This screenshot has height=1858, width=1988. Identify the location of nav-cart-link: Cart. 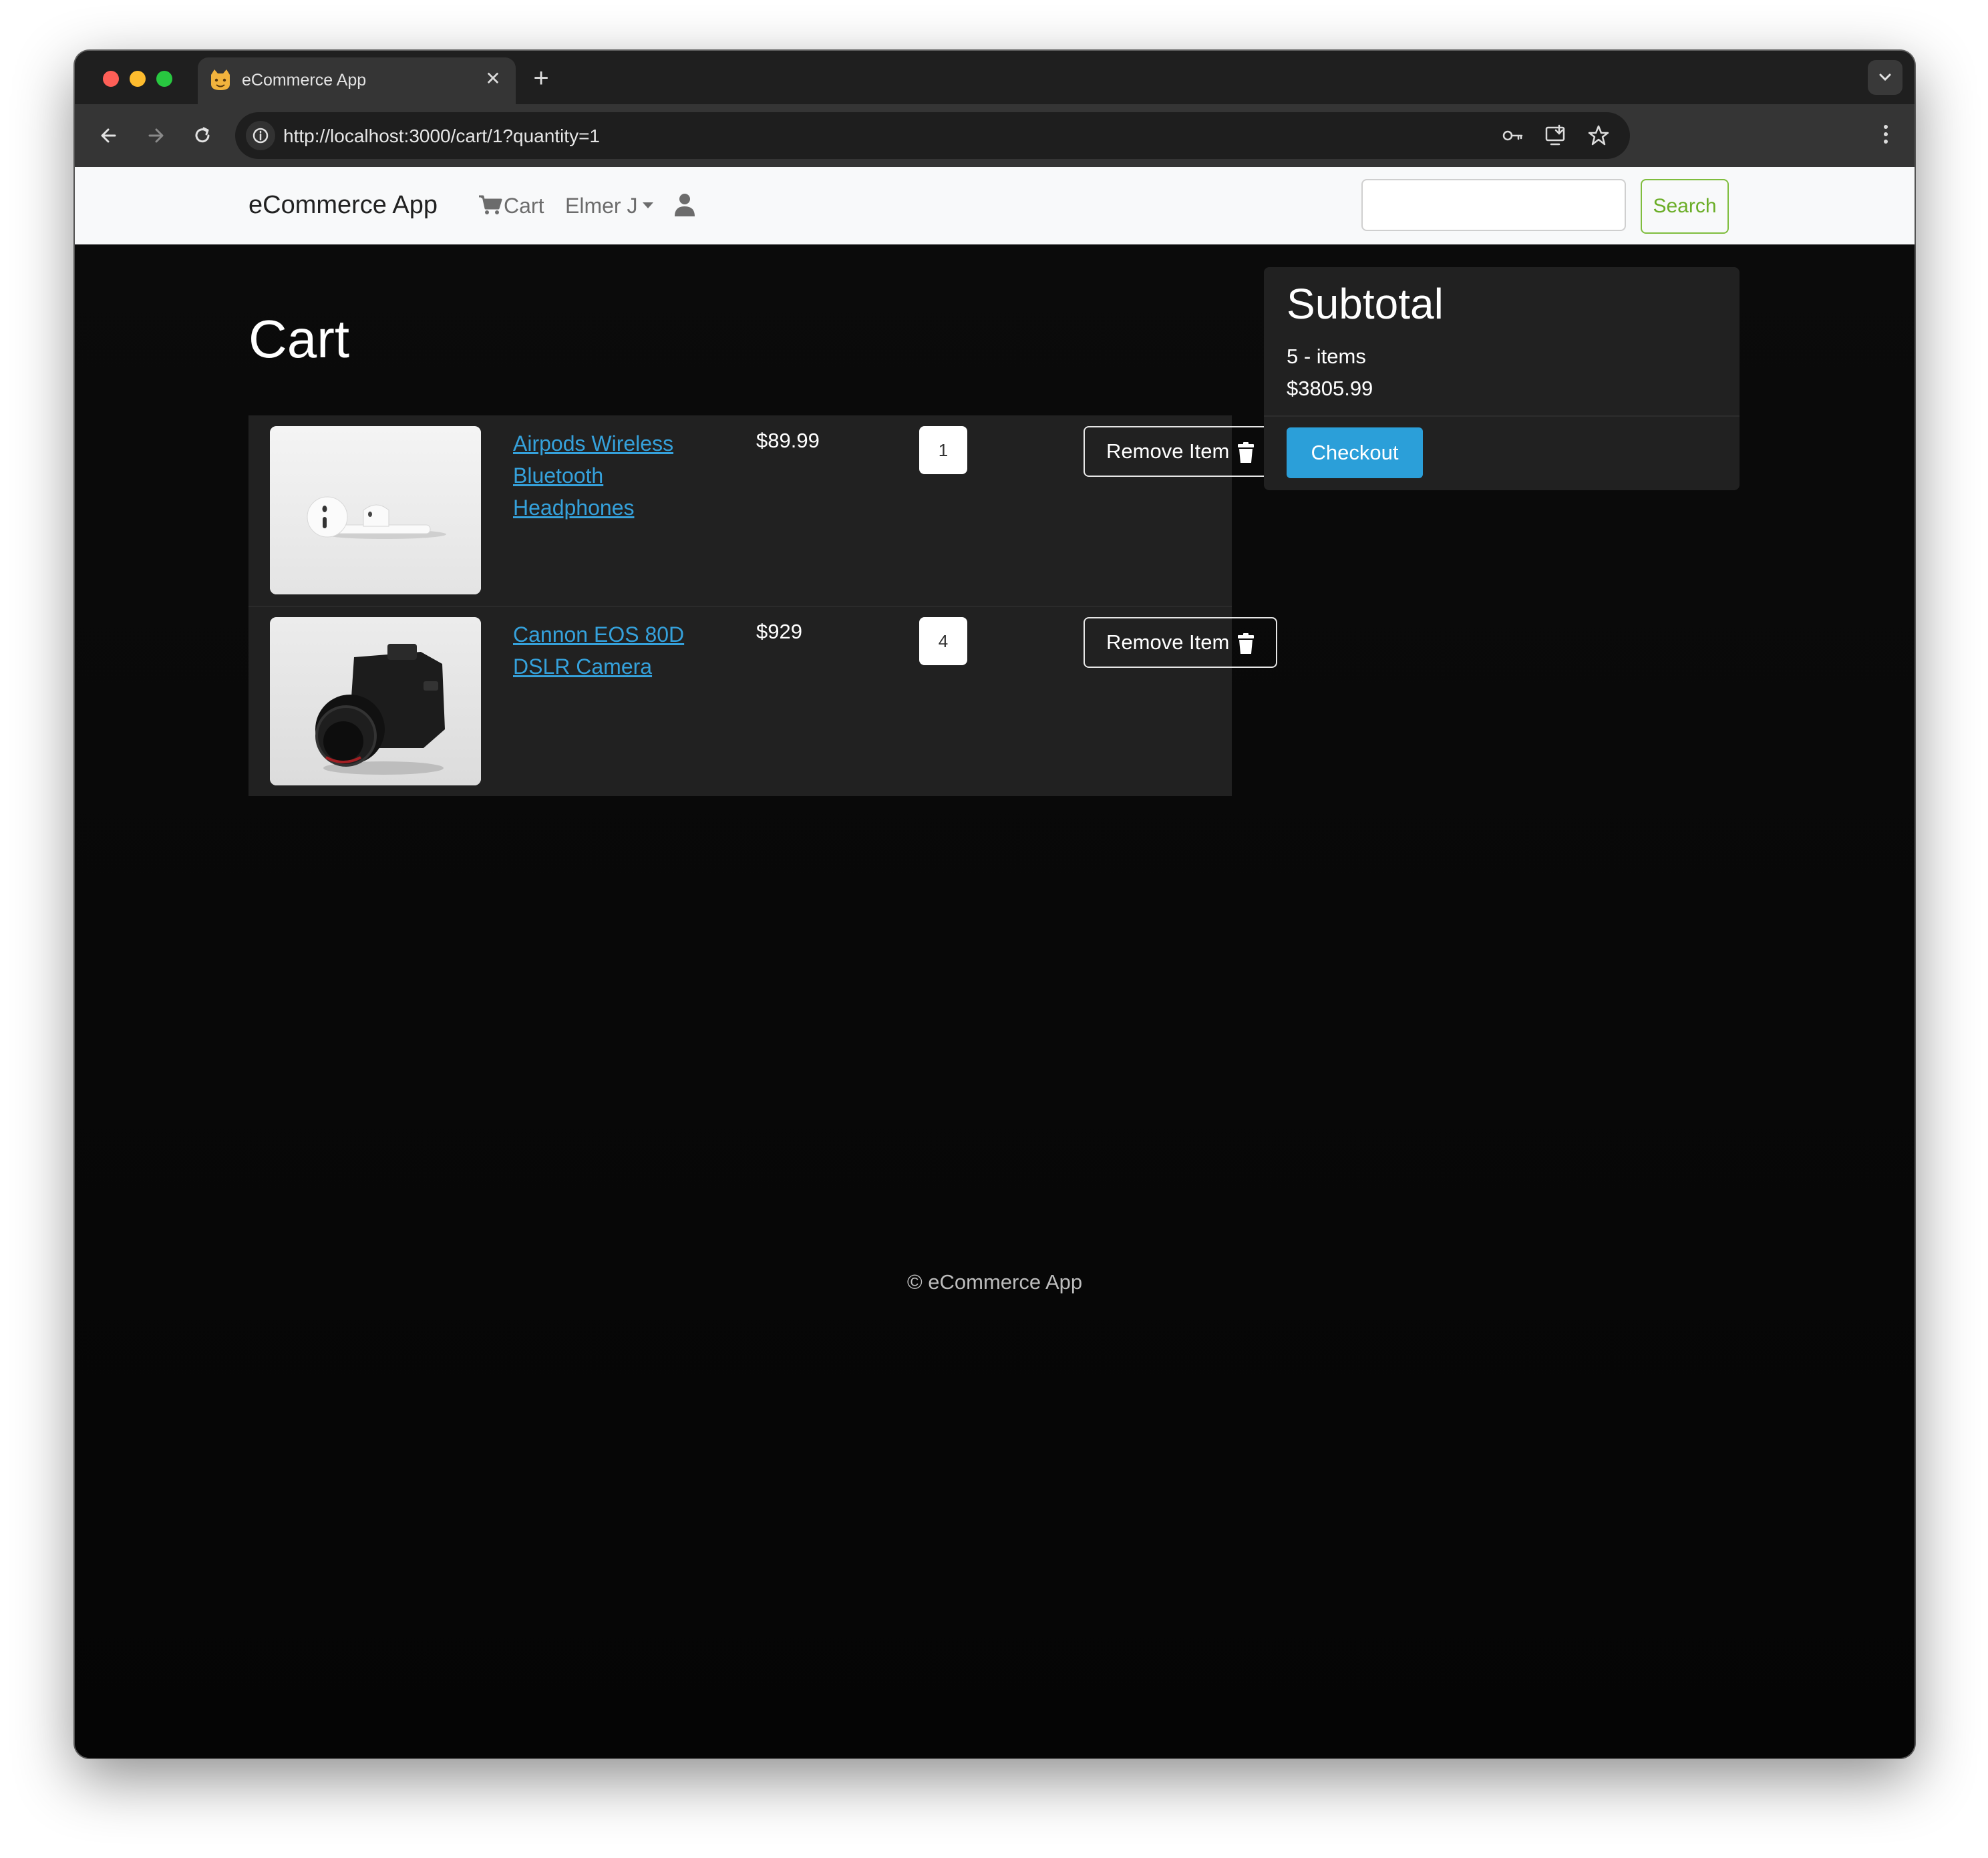
(511, 206).